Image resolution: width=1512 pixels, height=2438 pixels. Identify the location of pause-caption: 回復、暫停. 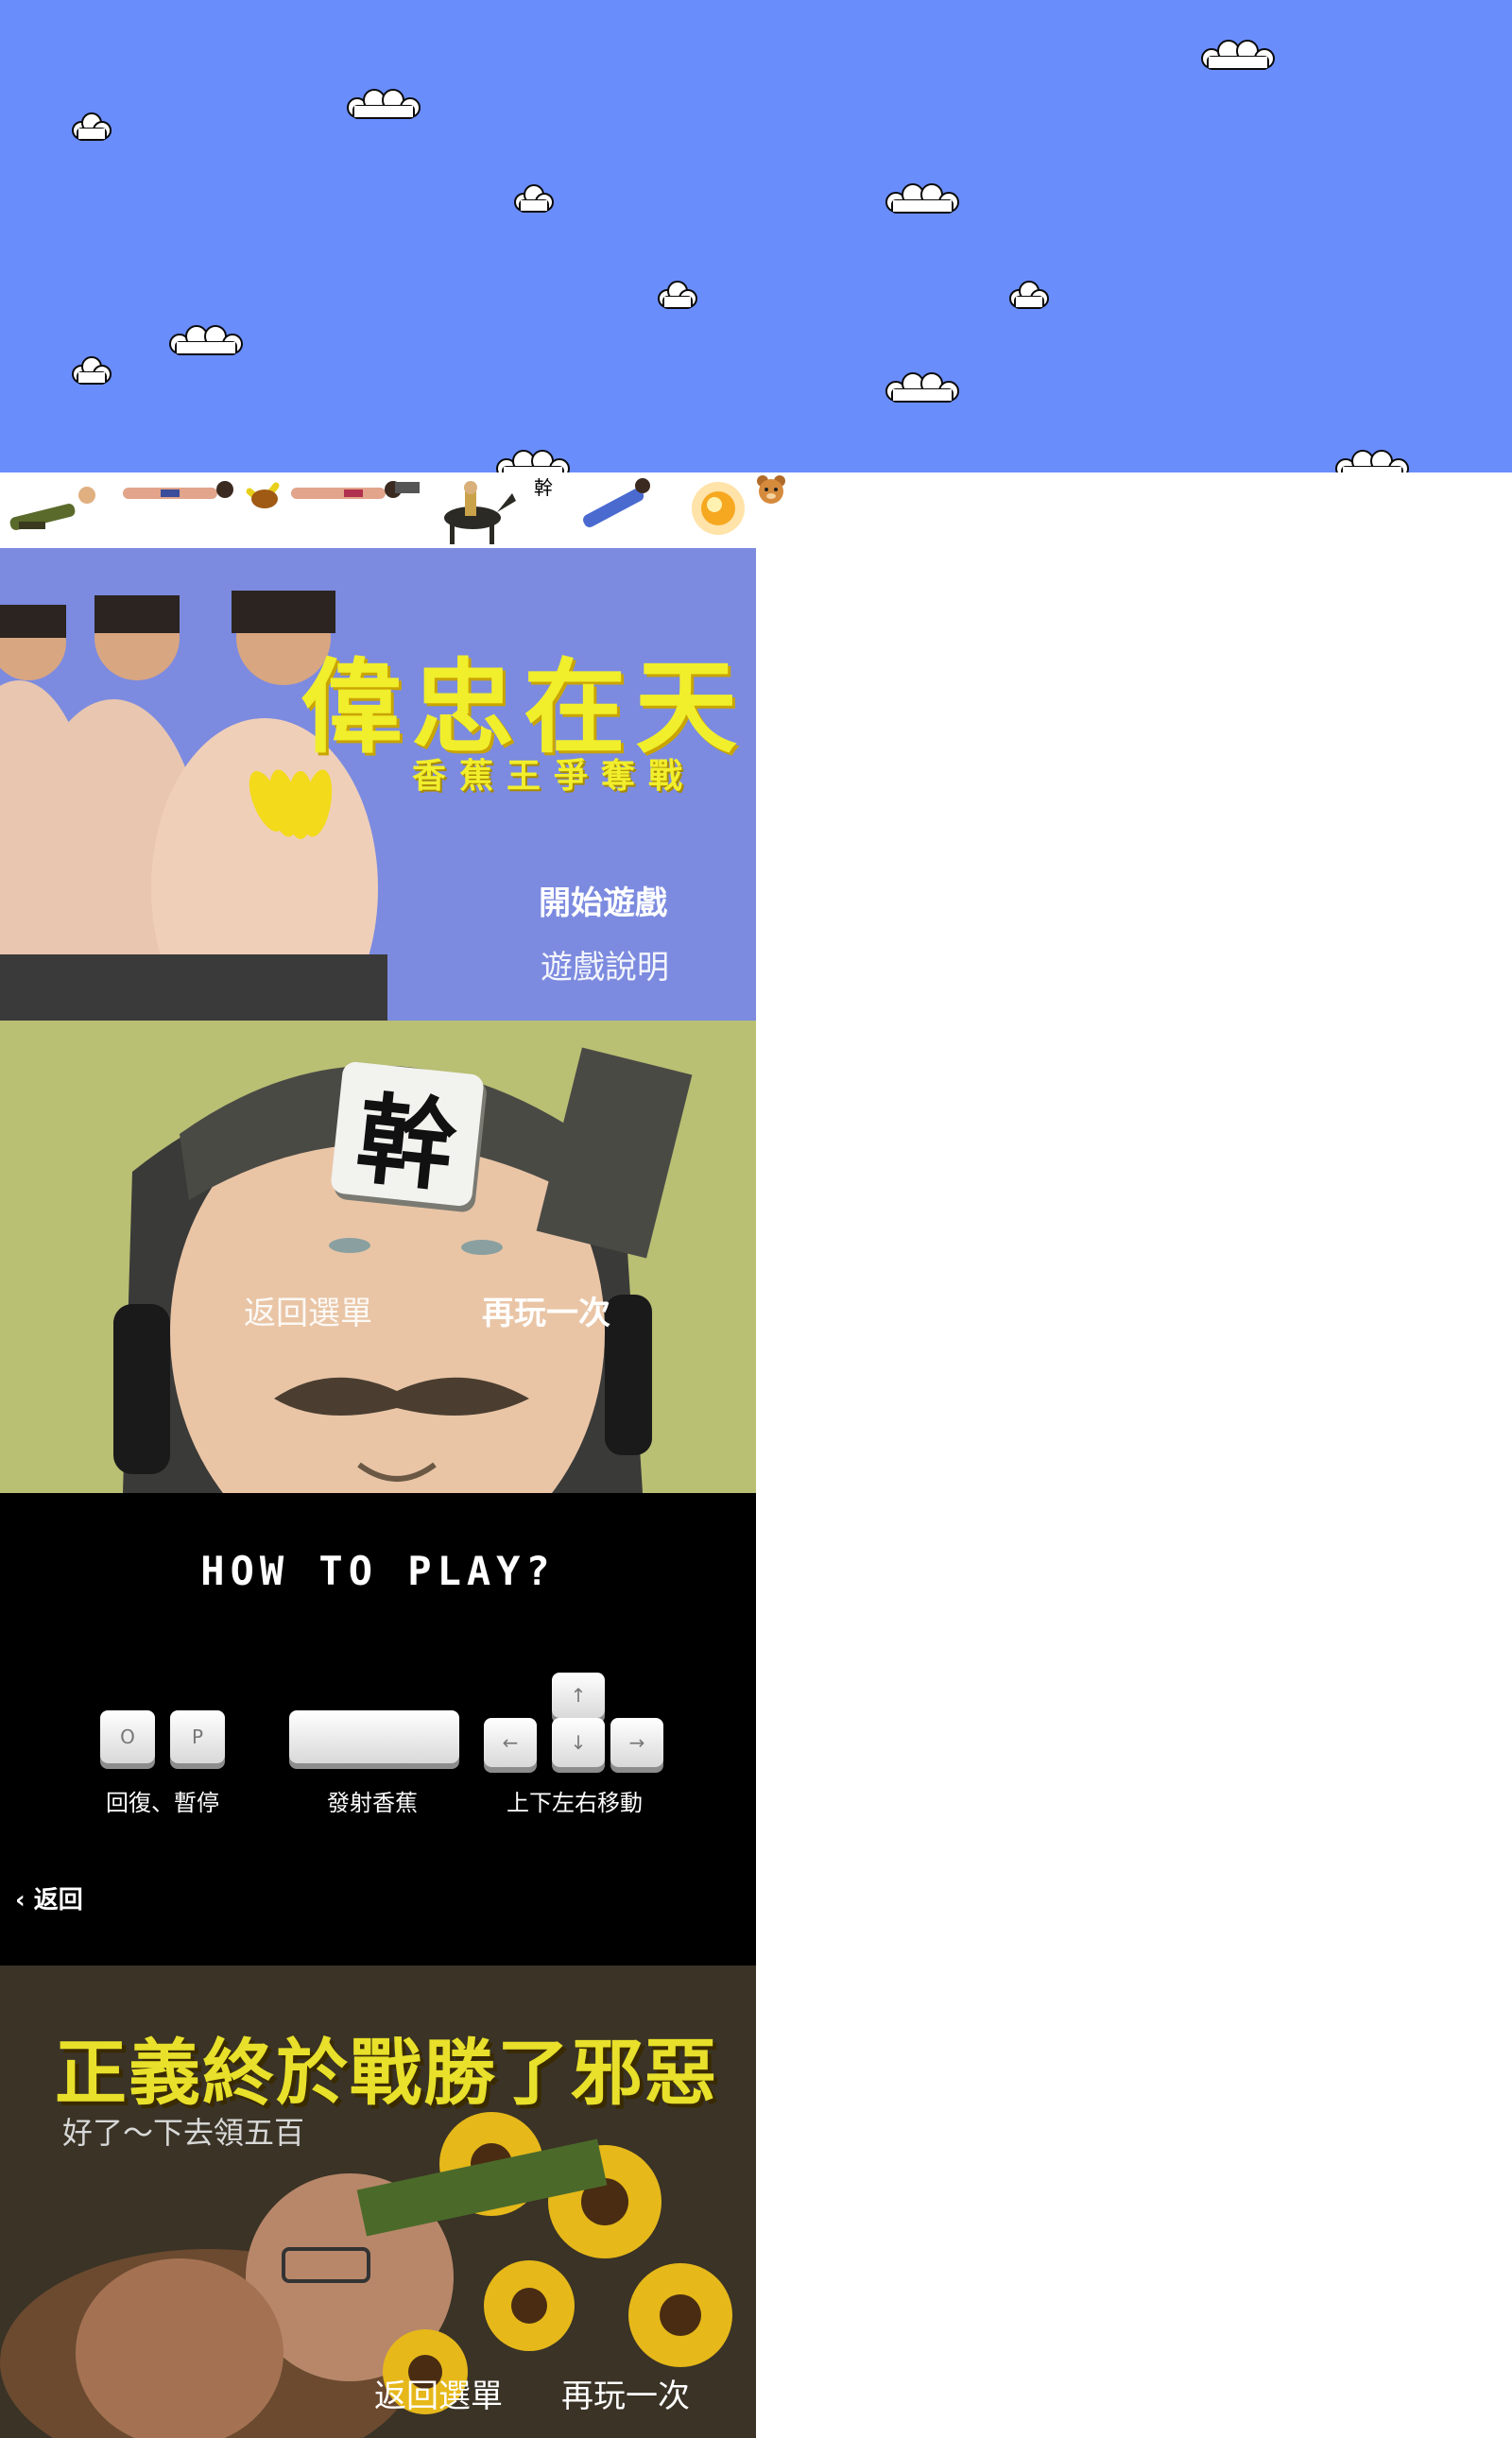
(162, 1803).